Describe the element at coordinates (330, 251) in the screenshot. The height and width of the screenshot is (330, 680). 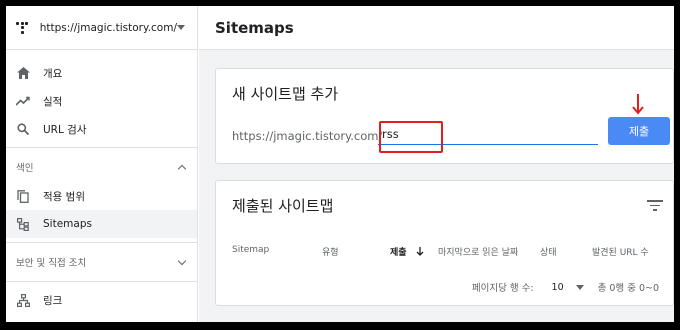
I see `column-header-type: 유형` at that location.